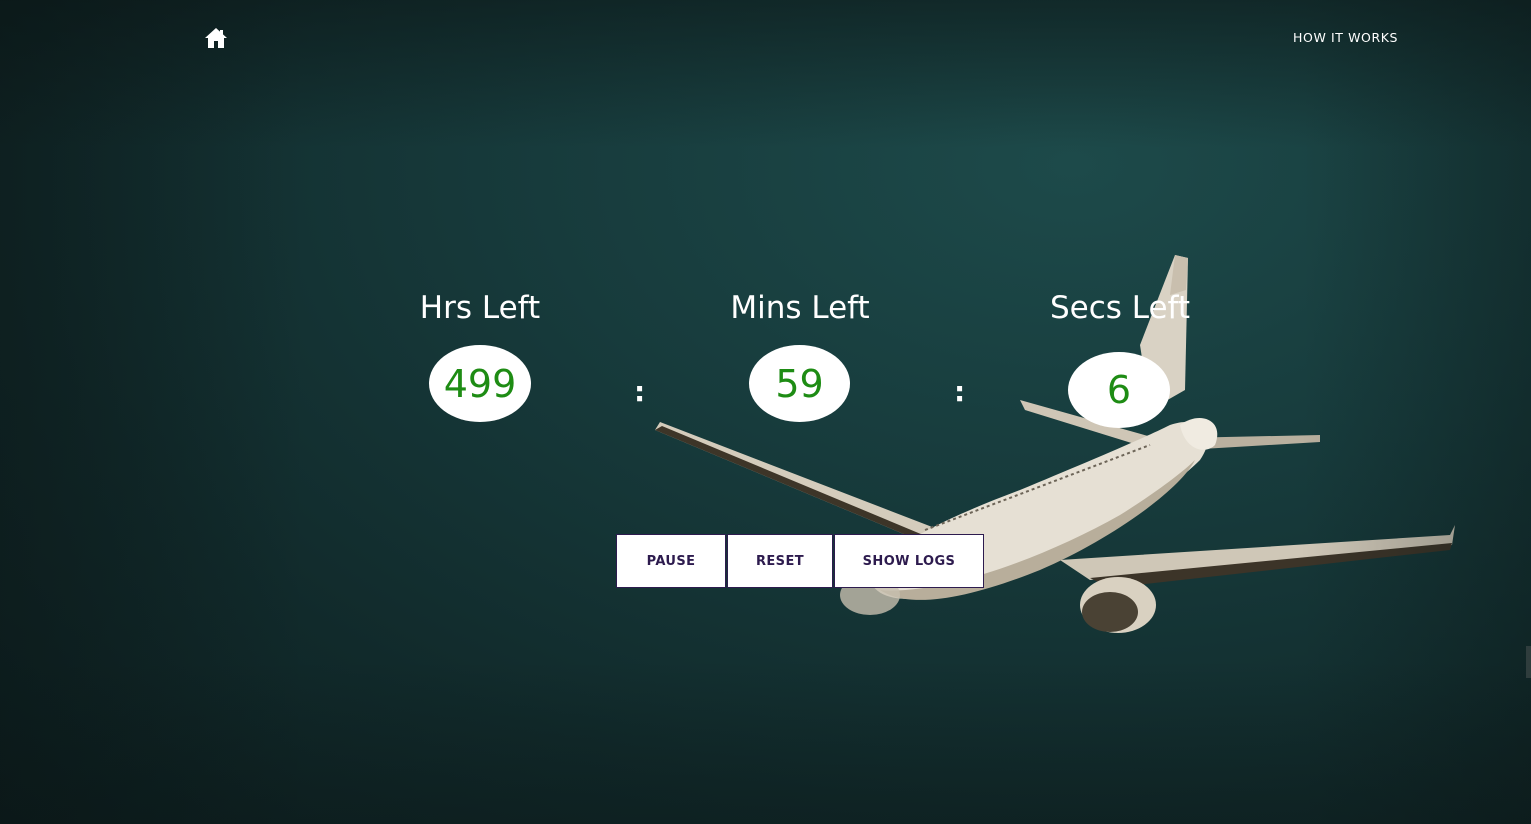  I want to click on hours-label: Hrs Left, so click(480, 308).